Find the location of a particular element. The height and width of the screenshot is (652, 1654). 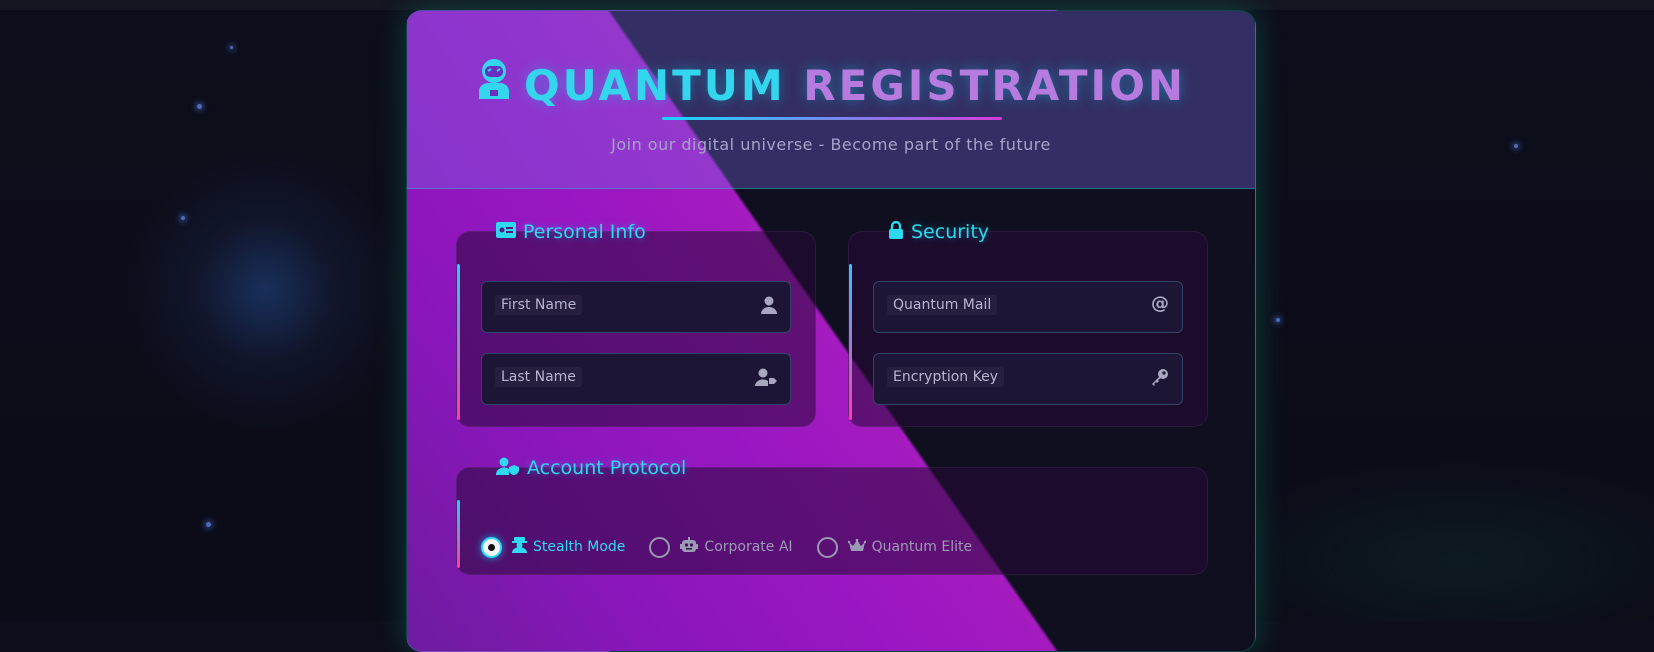

first-name-field: First Name is located at coordinates (636, 307).